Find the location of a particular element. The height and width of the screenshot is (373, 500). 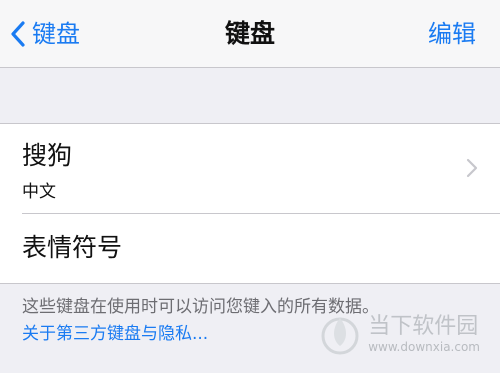

keyboard-name: 表情符号 is located at coordinates (72, 247).